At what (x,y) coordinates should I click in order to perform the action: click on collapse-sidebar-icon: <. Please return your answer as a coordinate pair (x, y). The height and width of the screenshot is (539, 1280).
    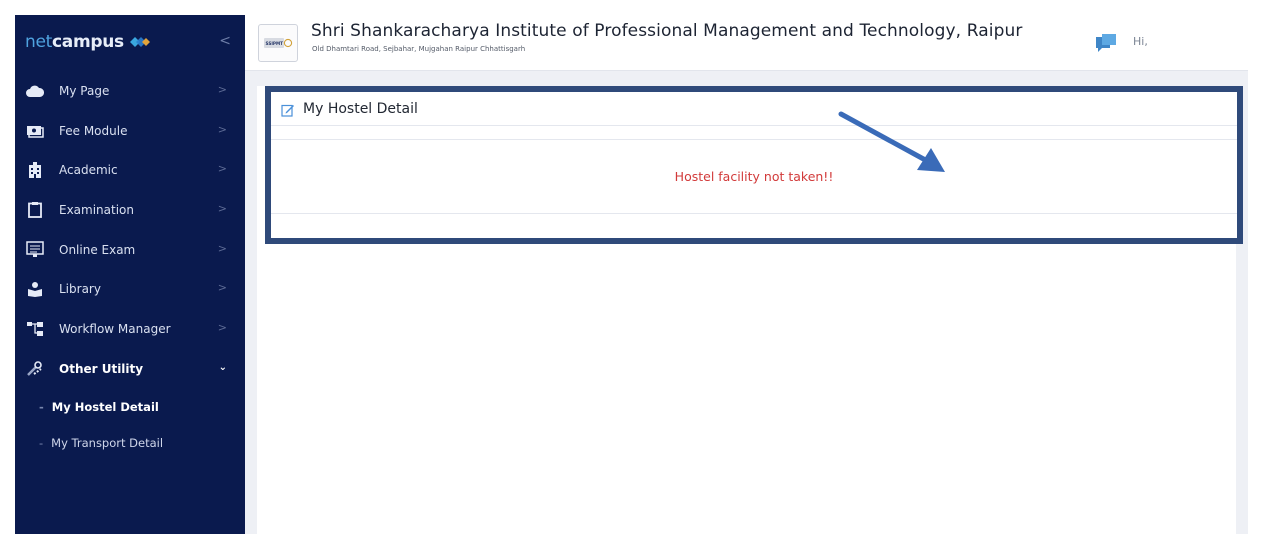
    Looking at the image, I should click on (225, 41).